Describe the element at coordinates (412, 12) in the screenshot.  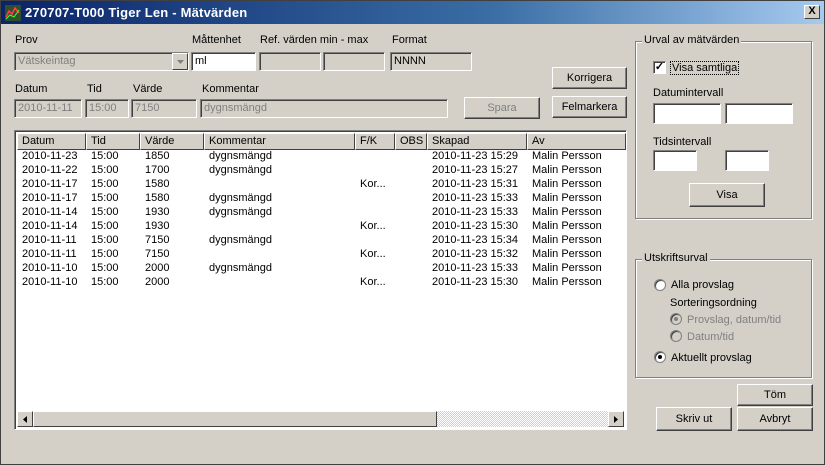
I see `title-bar: 270707-T000 Tiger Len - Mätvärden X` at that location.